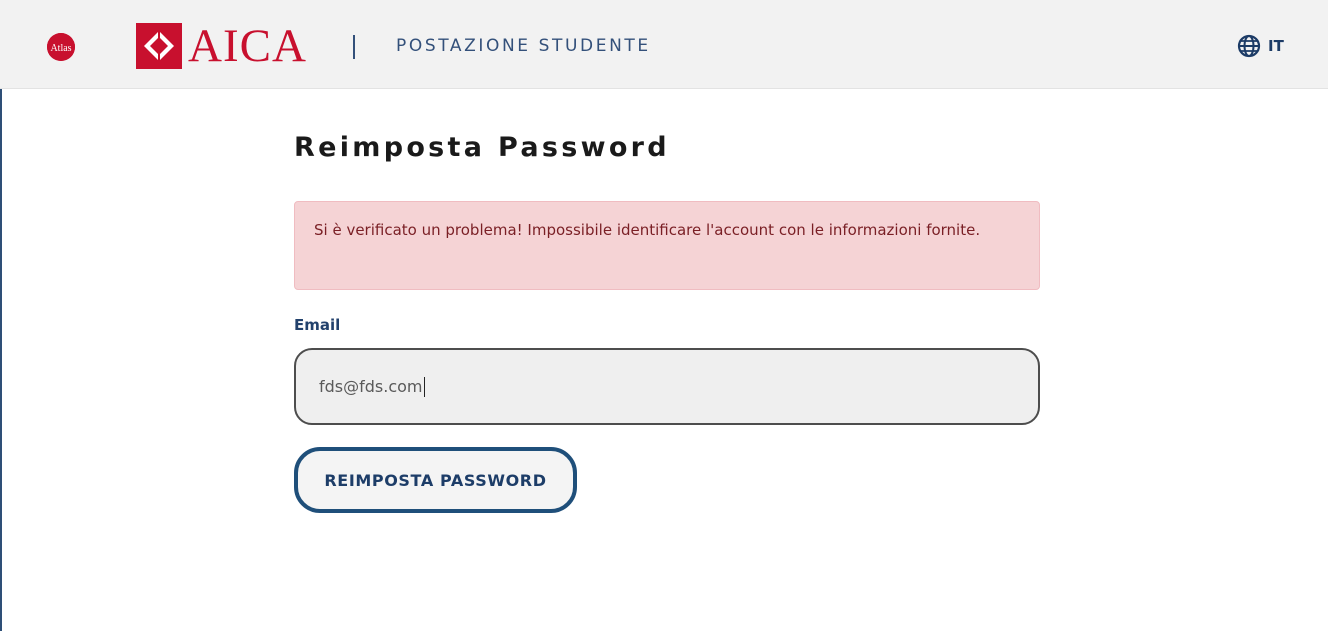 The image size is (1328, 631). I want to click on reset-password-button: REIMPOSTA PASSWORD, so click(435, 480).